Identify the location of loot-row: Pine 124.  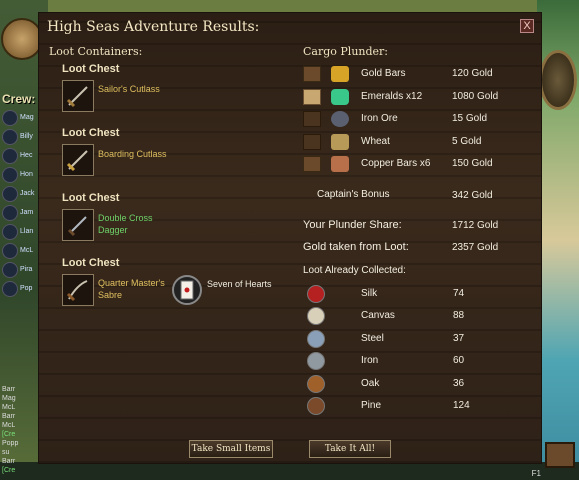
(422, 408).